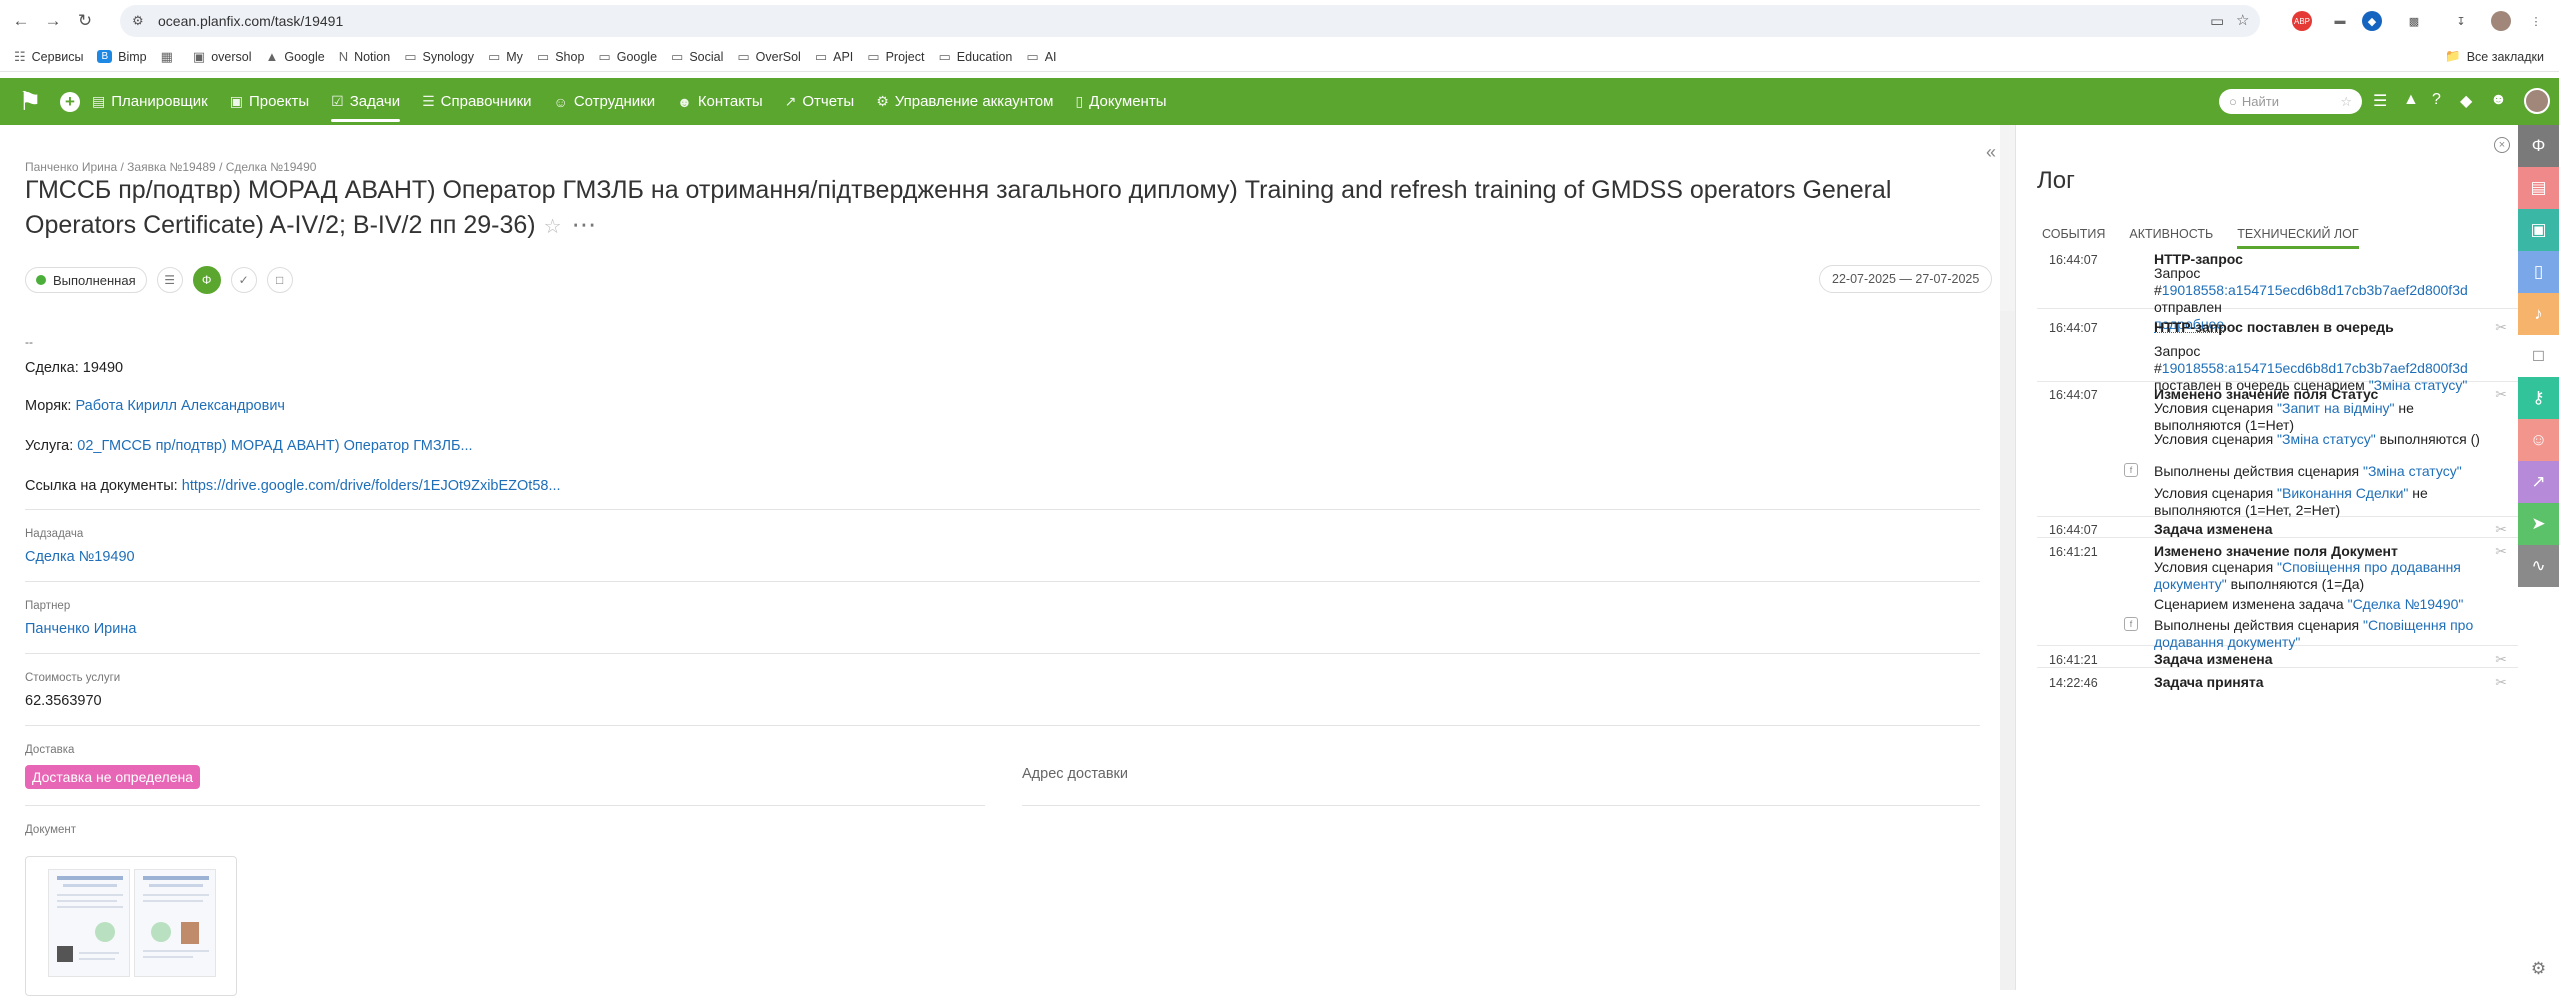  What do you see at coordinates (279, 280) in the screenshot?
I see `comment-icon: □` at bounding box center [279, 280].